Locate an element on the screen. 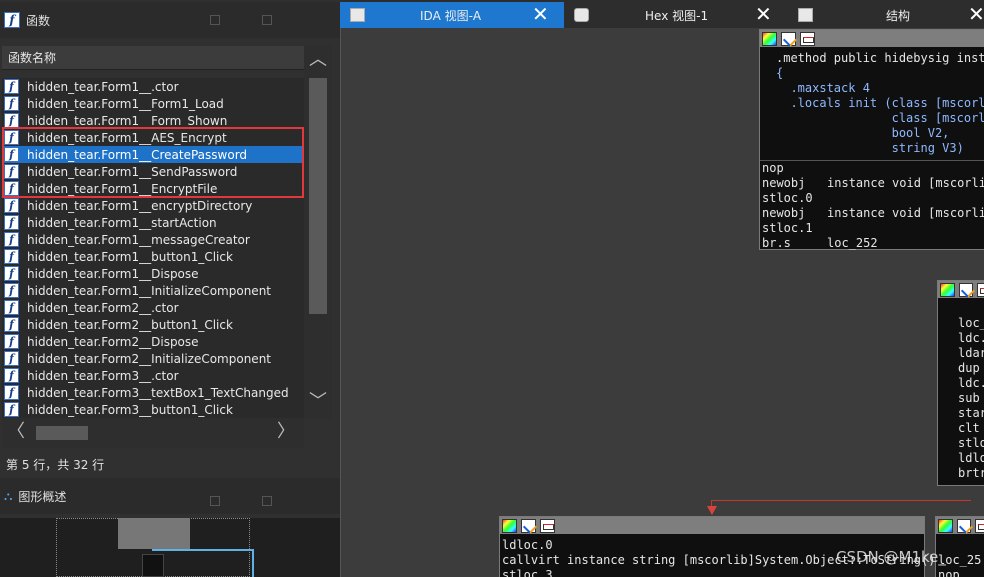 The width and height of the screenshot is (984, 577). control-flow-edge is located at coordinates (841, 507).